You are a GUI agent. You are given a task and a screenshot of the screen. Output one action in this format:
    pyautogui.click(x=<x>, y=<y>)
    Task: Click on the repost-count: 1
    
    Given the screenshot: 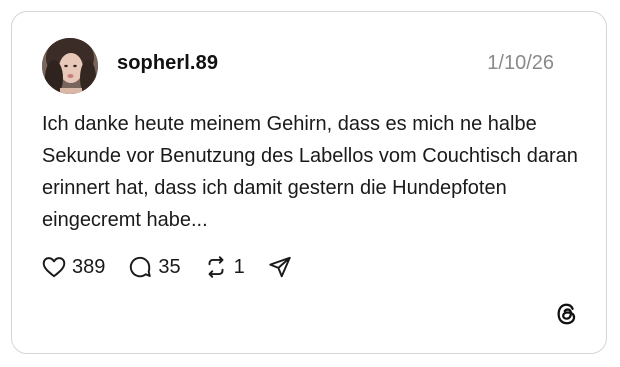 What is the action you would take?
    pyautogui.click(x=239, y=266)
    